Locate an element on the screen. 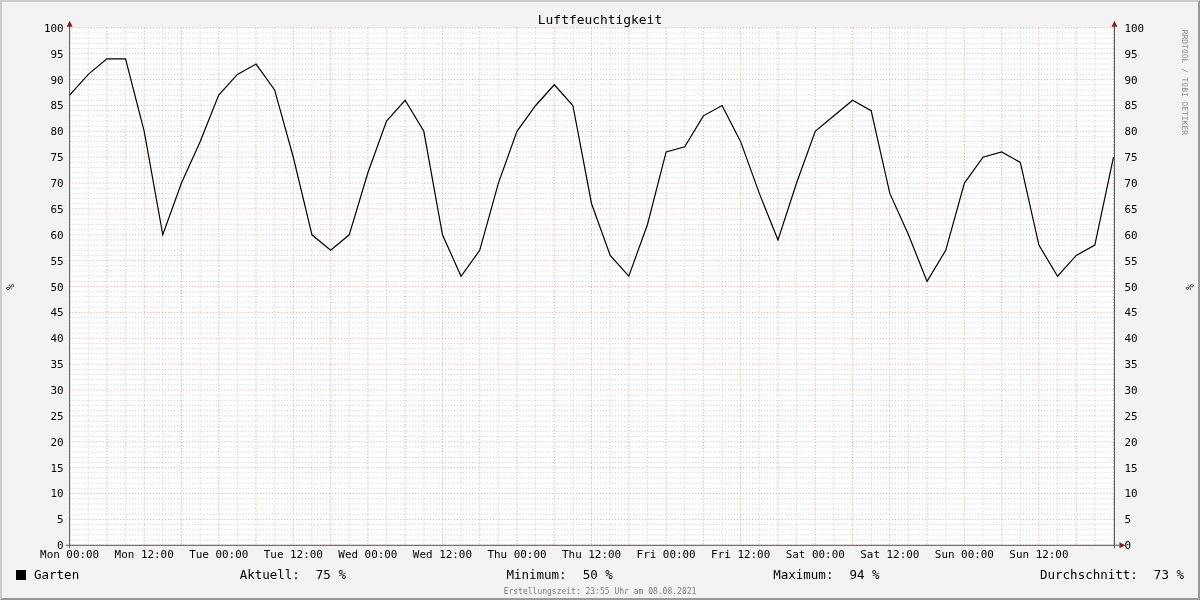 Image resolution: width=1200 pixels, height=600 pixels. x-tick-label: Mon 12:00 is located at coordinates (144, 555).